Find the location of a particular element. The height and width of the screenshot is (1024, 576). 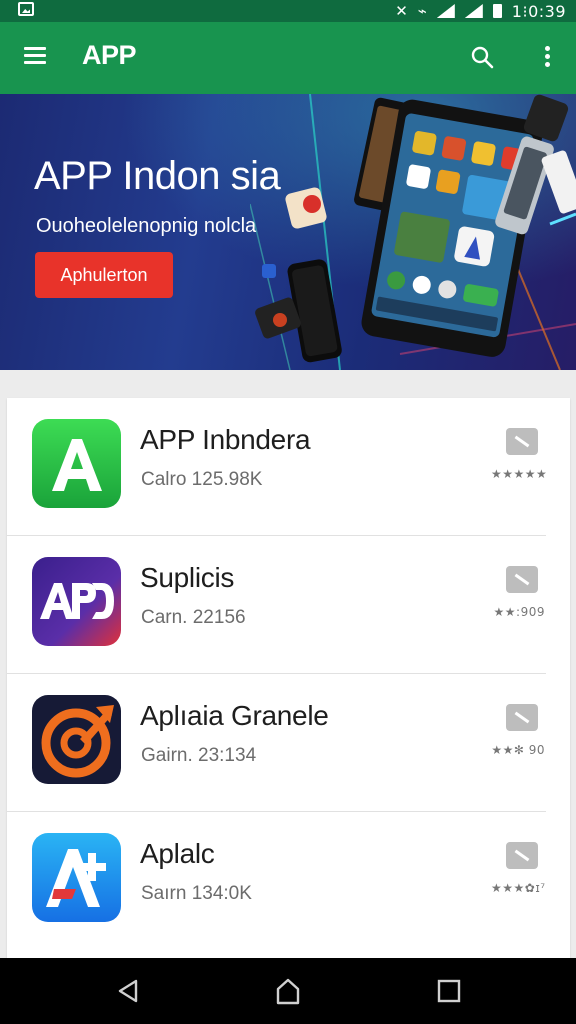

vibrate-icon: ⌁ is located at coordinates (422, 11).